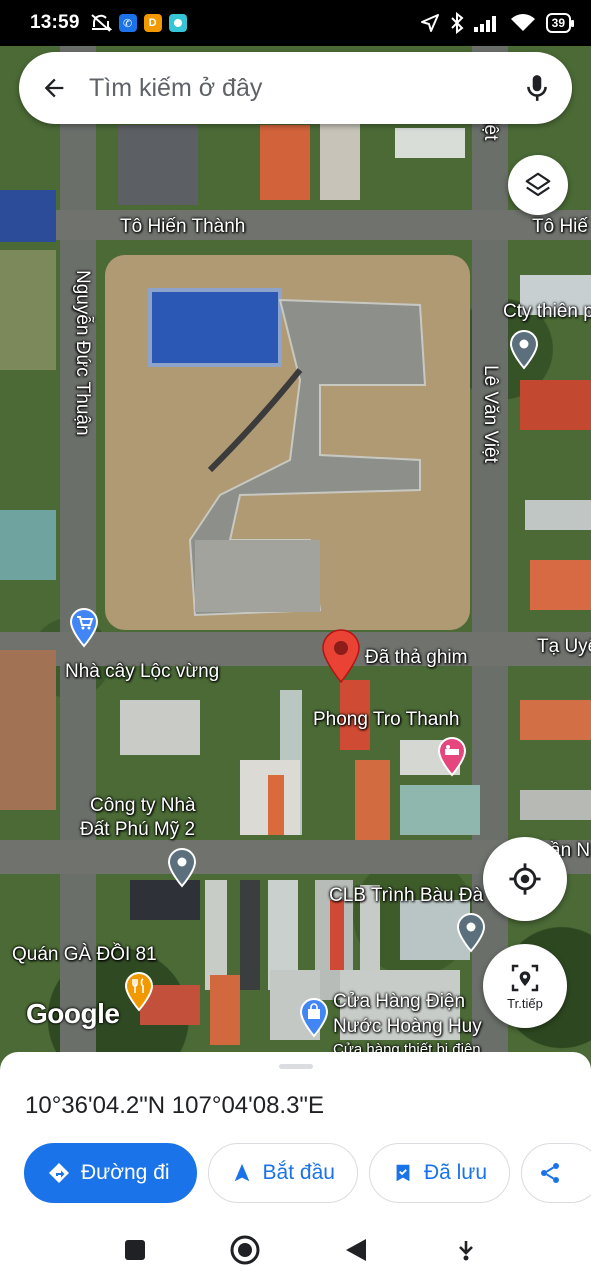 The image size is (591, 1280). I want to click on poi-pin-shopping-cart, so click(84, 628).